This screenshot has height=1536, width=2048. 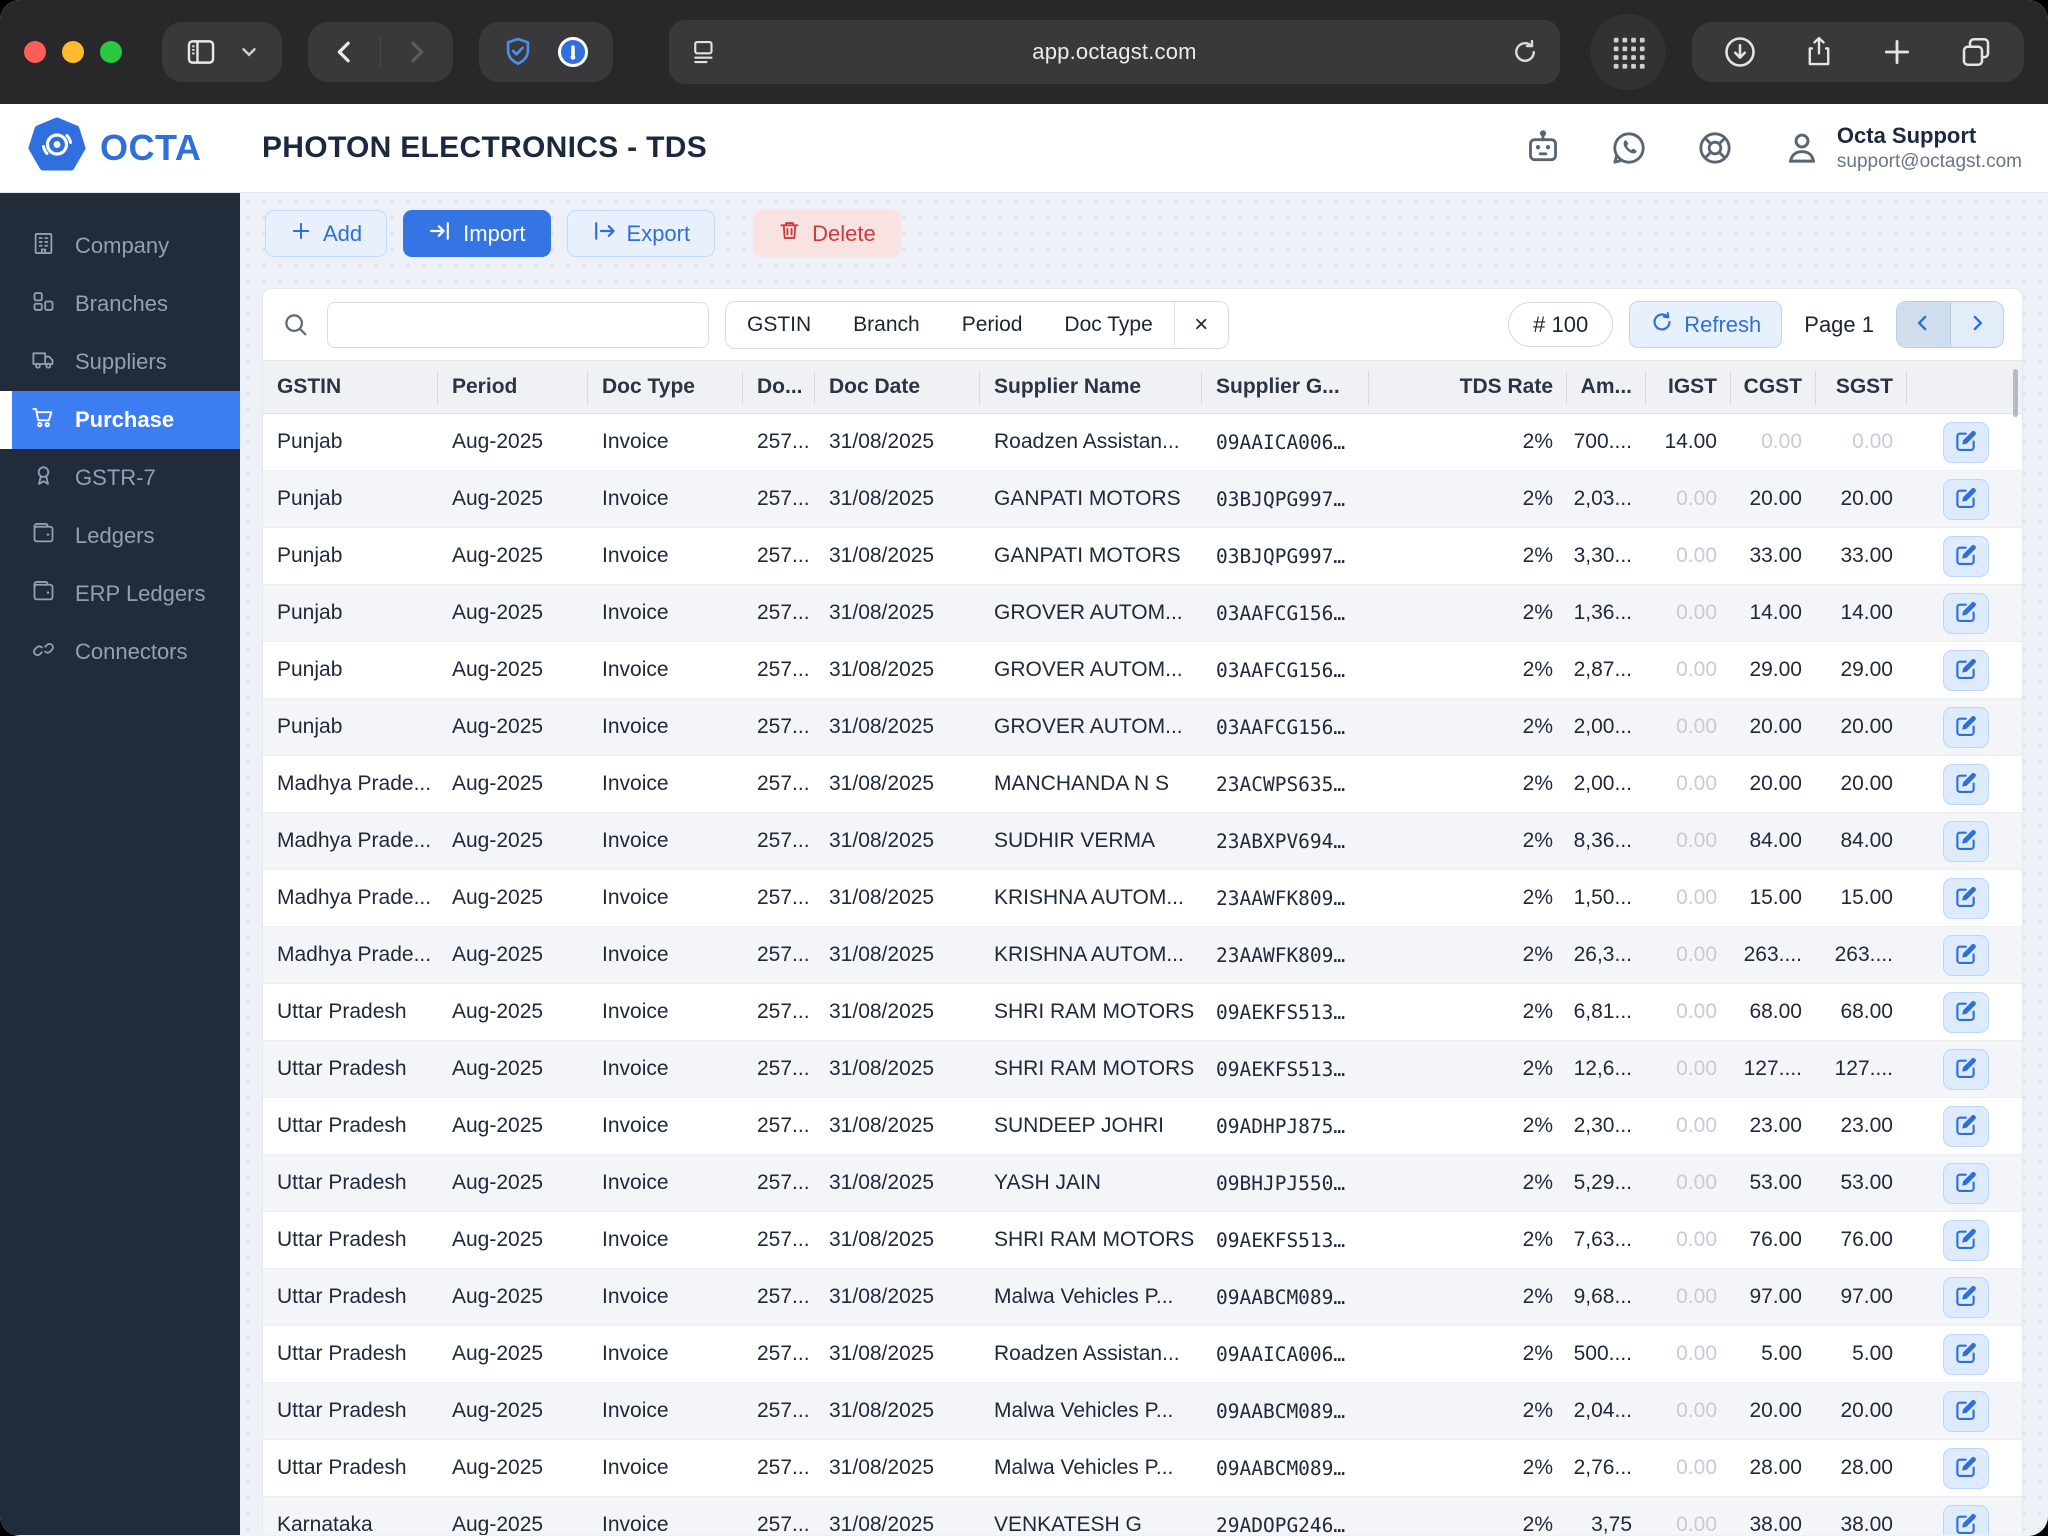 What do you see at coordinates (886, 325) in the screenshot?
I see `filter-branch-button: Branch` at bounding box center [886, 325].